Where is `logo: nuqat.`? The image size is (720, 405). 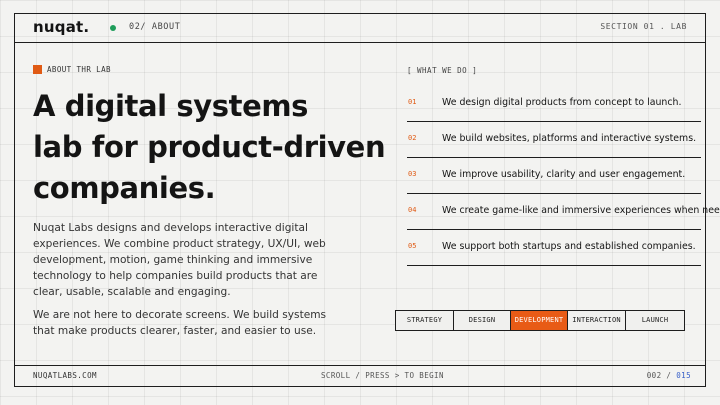
logo: nuqat. is located at coordinates (61, 27).